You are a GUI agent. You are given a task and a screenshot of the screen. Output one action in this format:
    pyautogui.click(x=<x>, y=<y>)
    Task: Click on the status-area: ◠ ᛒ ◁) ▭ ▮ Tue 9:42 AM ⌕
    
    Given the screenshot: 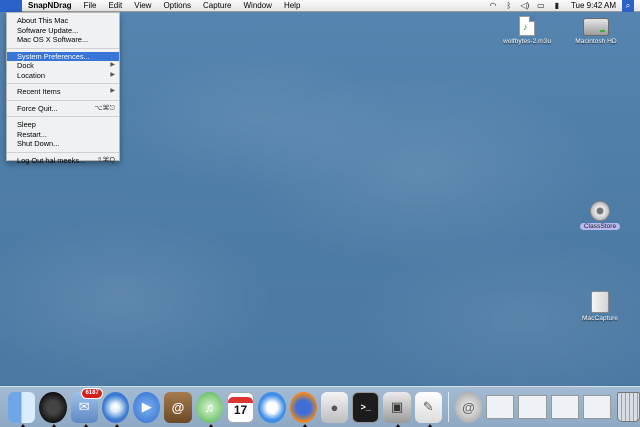 What is the action you would take?
    pyautogui.click(x=562, y=6)
    